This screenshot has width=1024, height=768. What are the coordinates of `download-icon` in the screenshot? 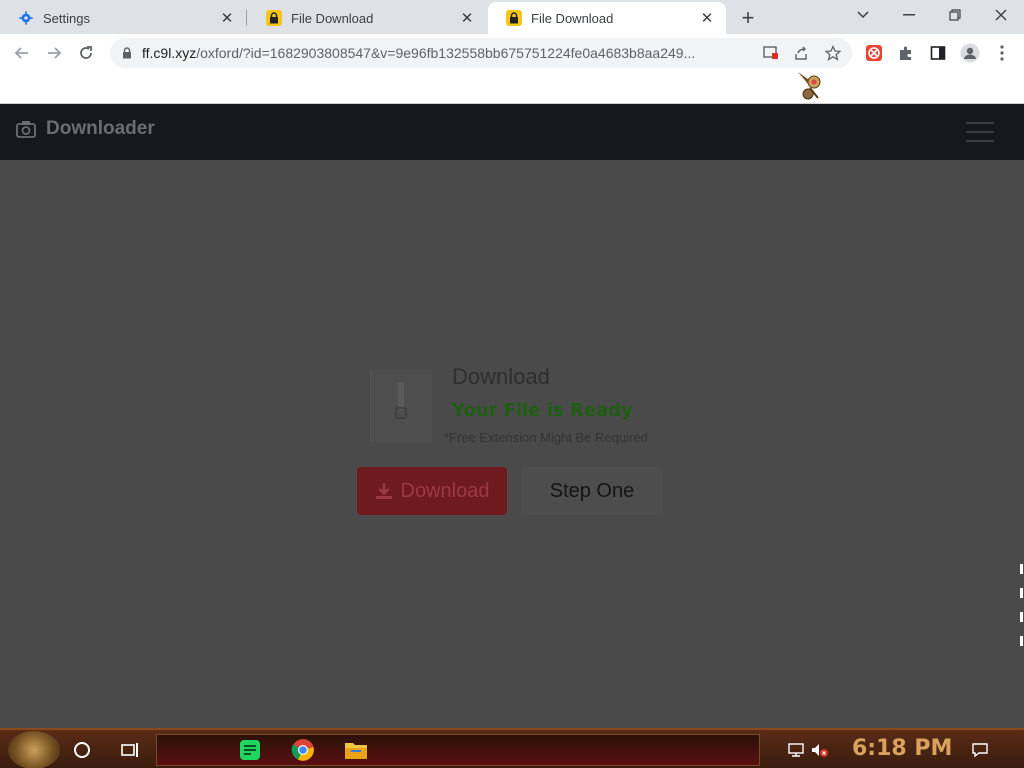 It's located at (383, 491).